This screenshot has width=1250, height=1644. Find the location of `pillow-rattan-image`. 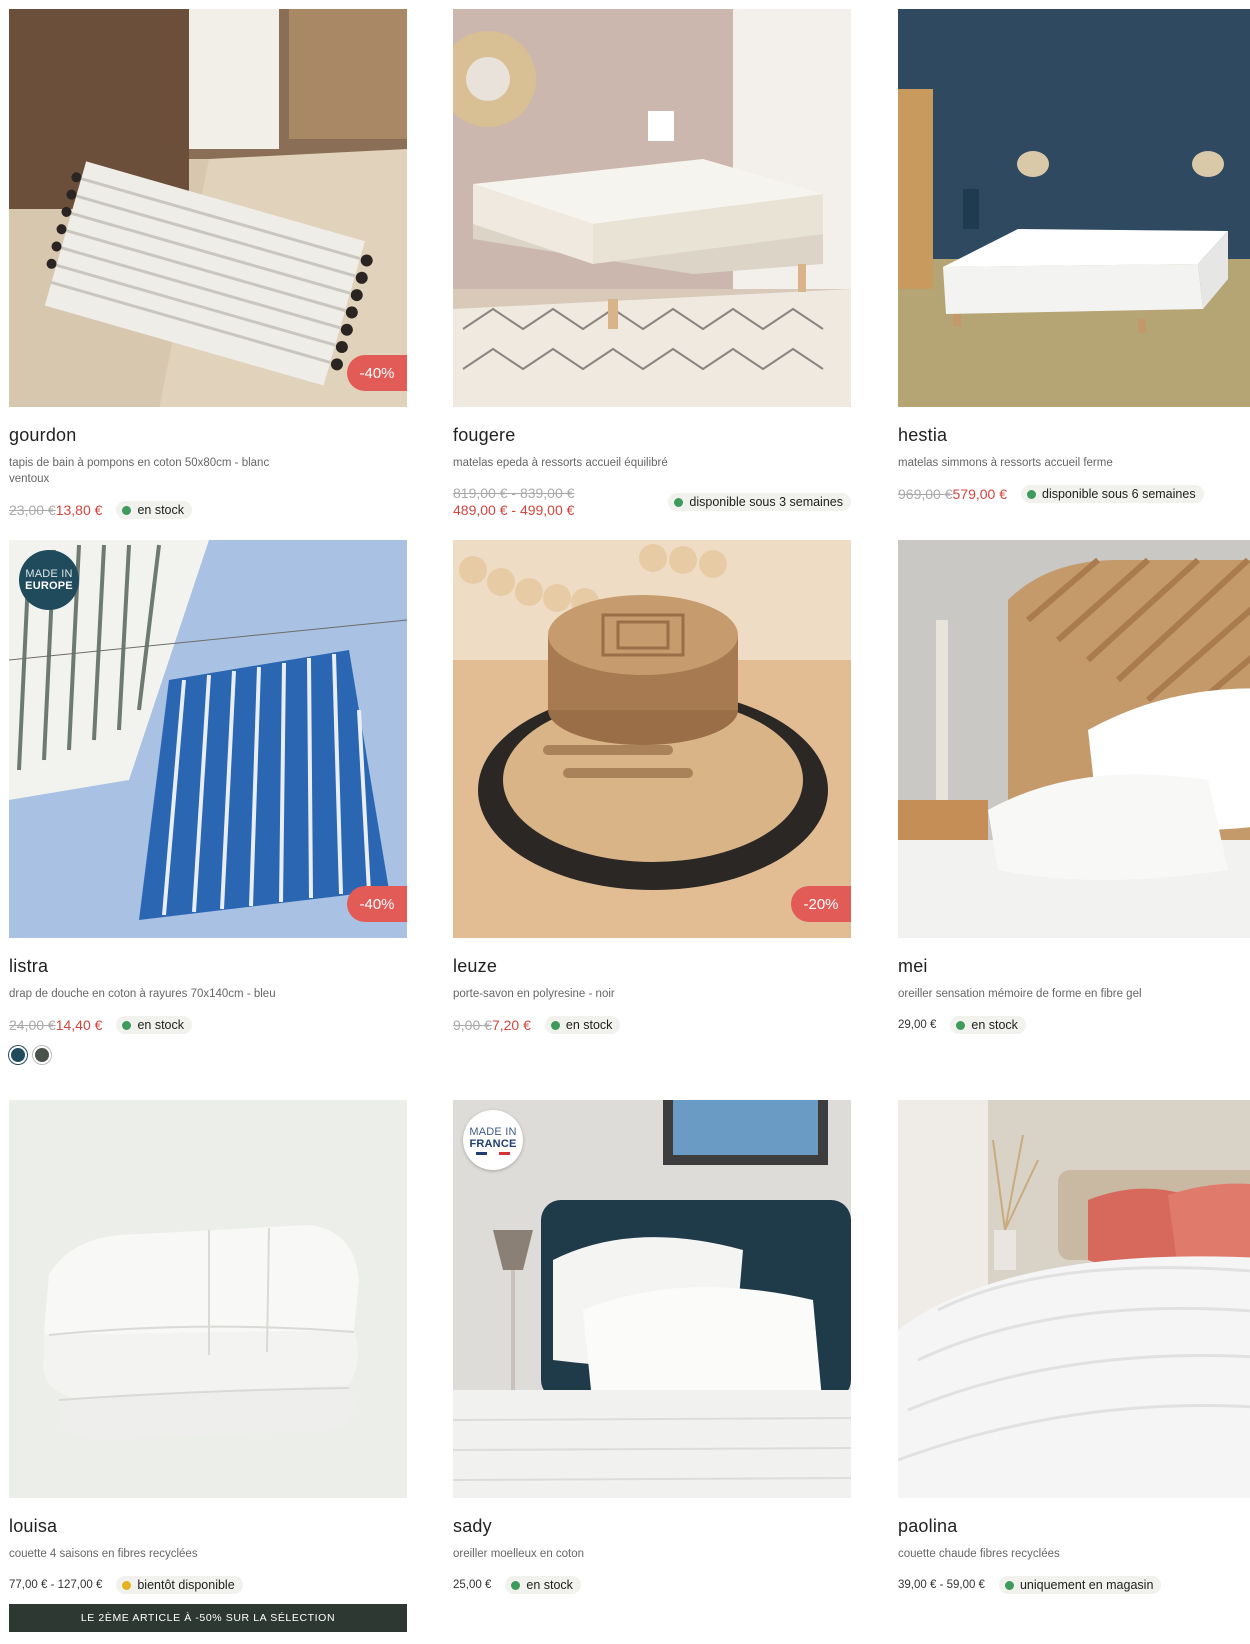

pillow-rattan-image is located at coordinates (1074, 739).